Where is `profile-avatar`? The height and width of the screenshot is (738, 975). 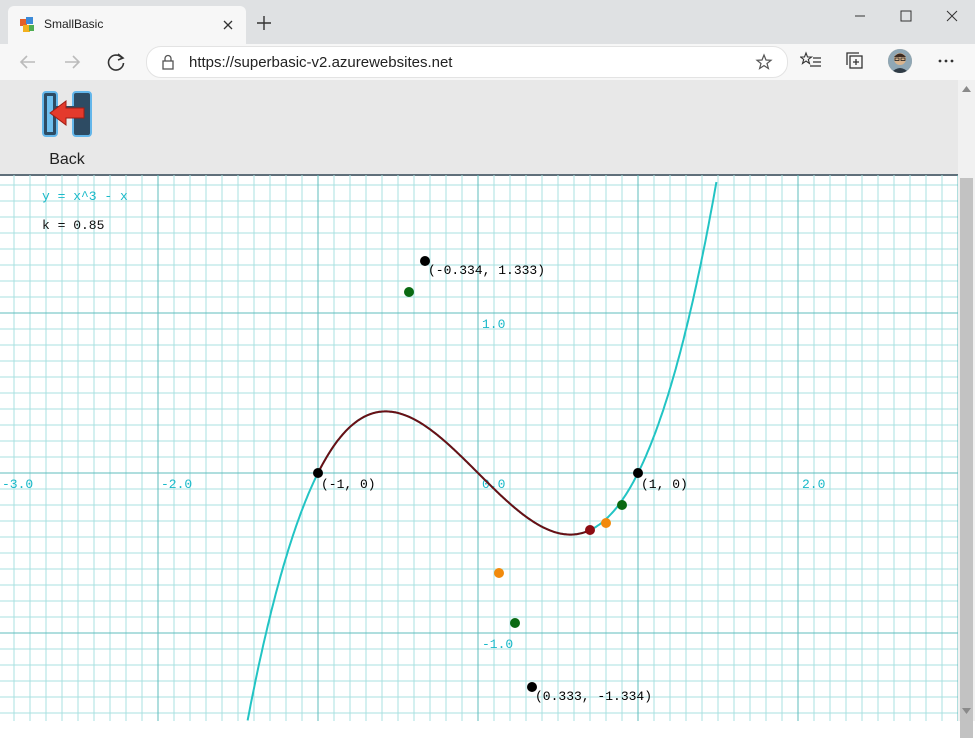 profile-avatar is located at coordinates (900, 61).